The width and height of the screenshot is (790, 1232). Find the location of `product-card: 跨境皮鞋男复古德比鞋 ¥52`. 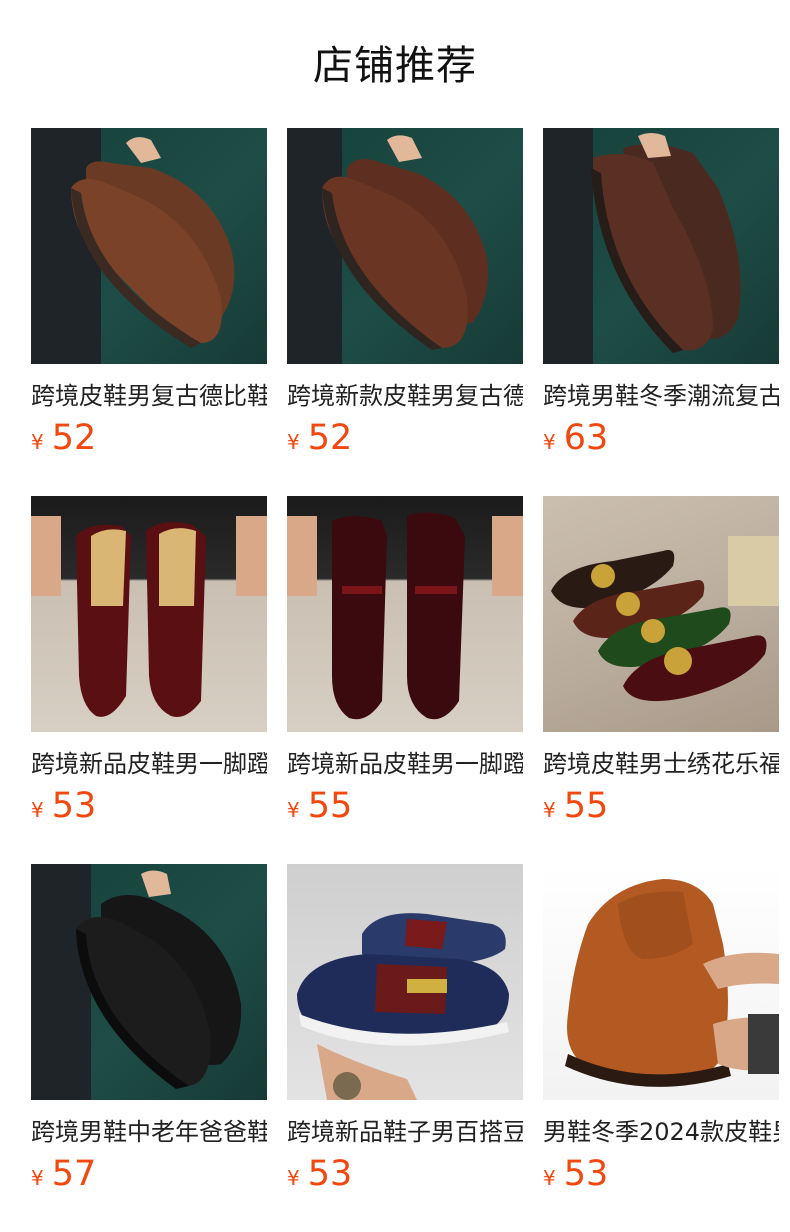

product-card: 跨境皮鞋男复古德比鞋 ¥52 is located at coordinates (149, 293).